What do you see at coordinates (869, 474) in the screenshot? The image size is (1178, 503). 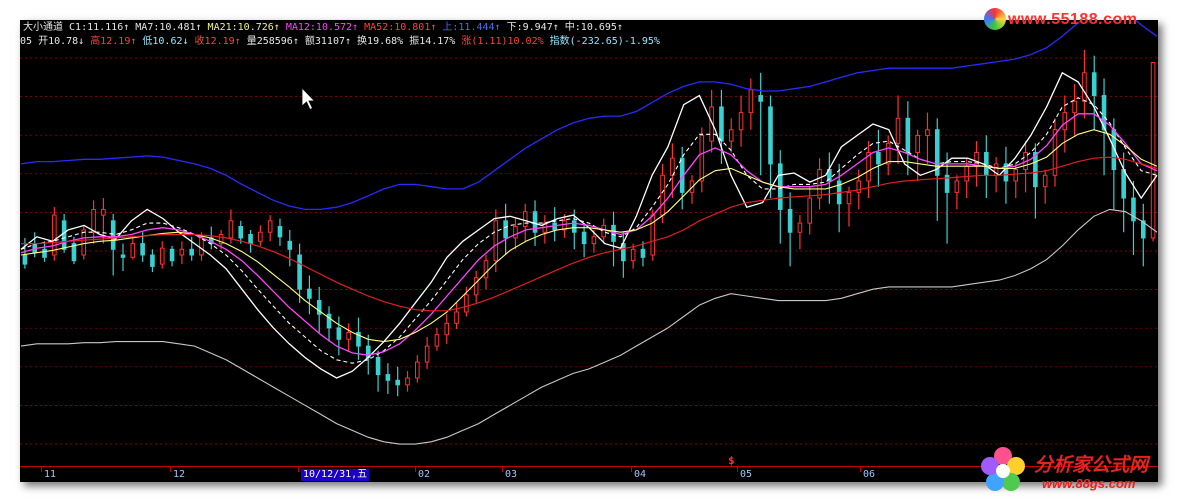 I see `x-tick-label: 06` at bounding box center [869, 474].